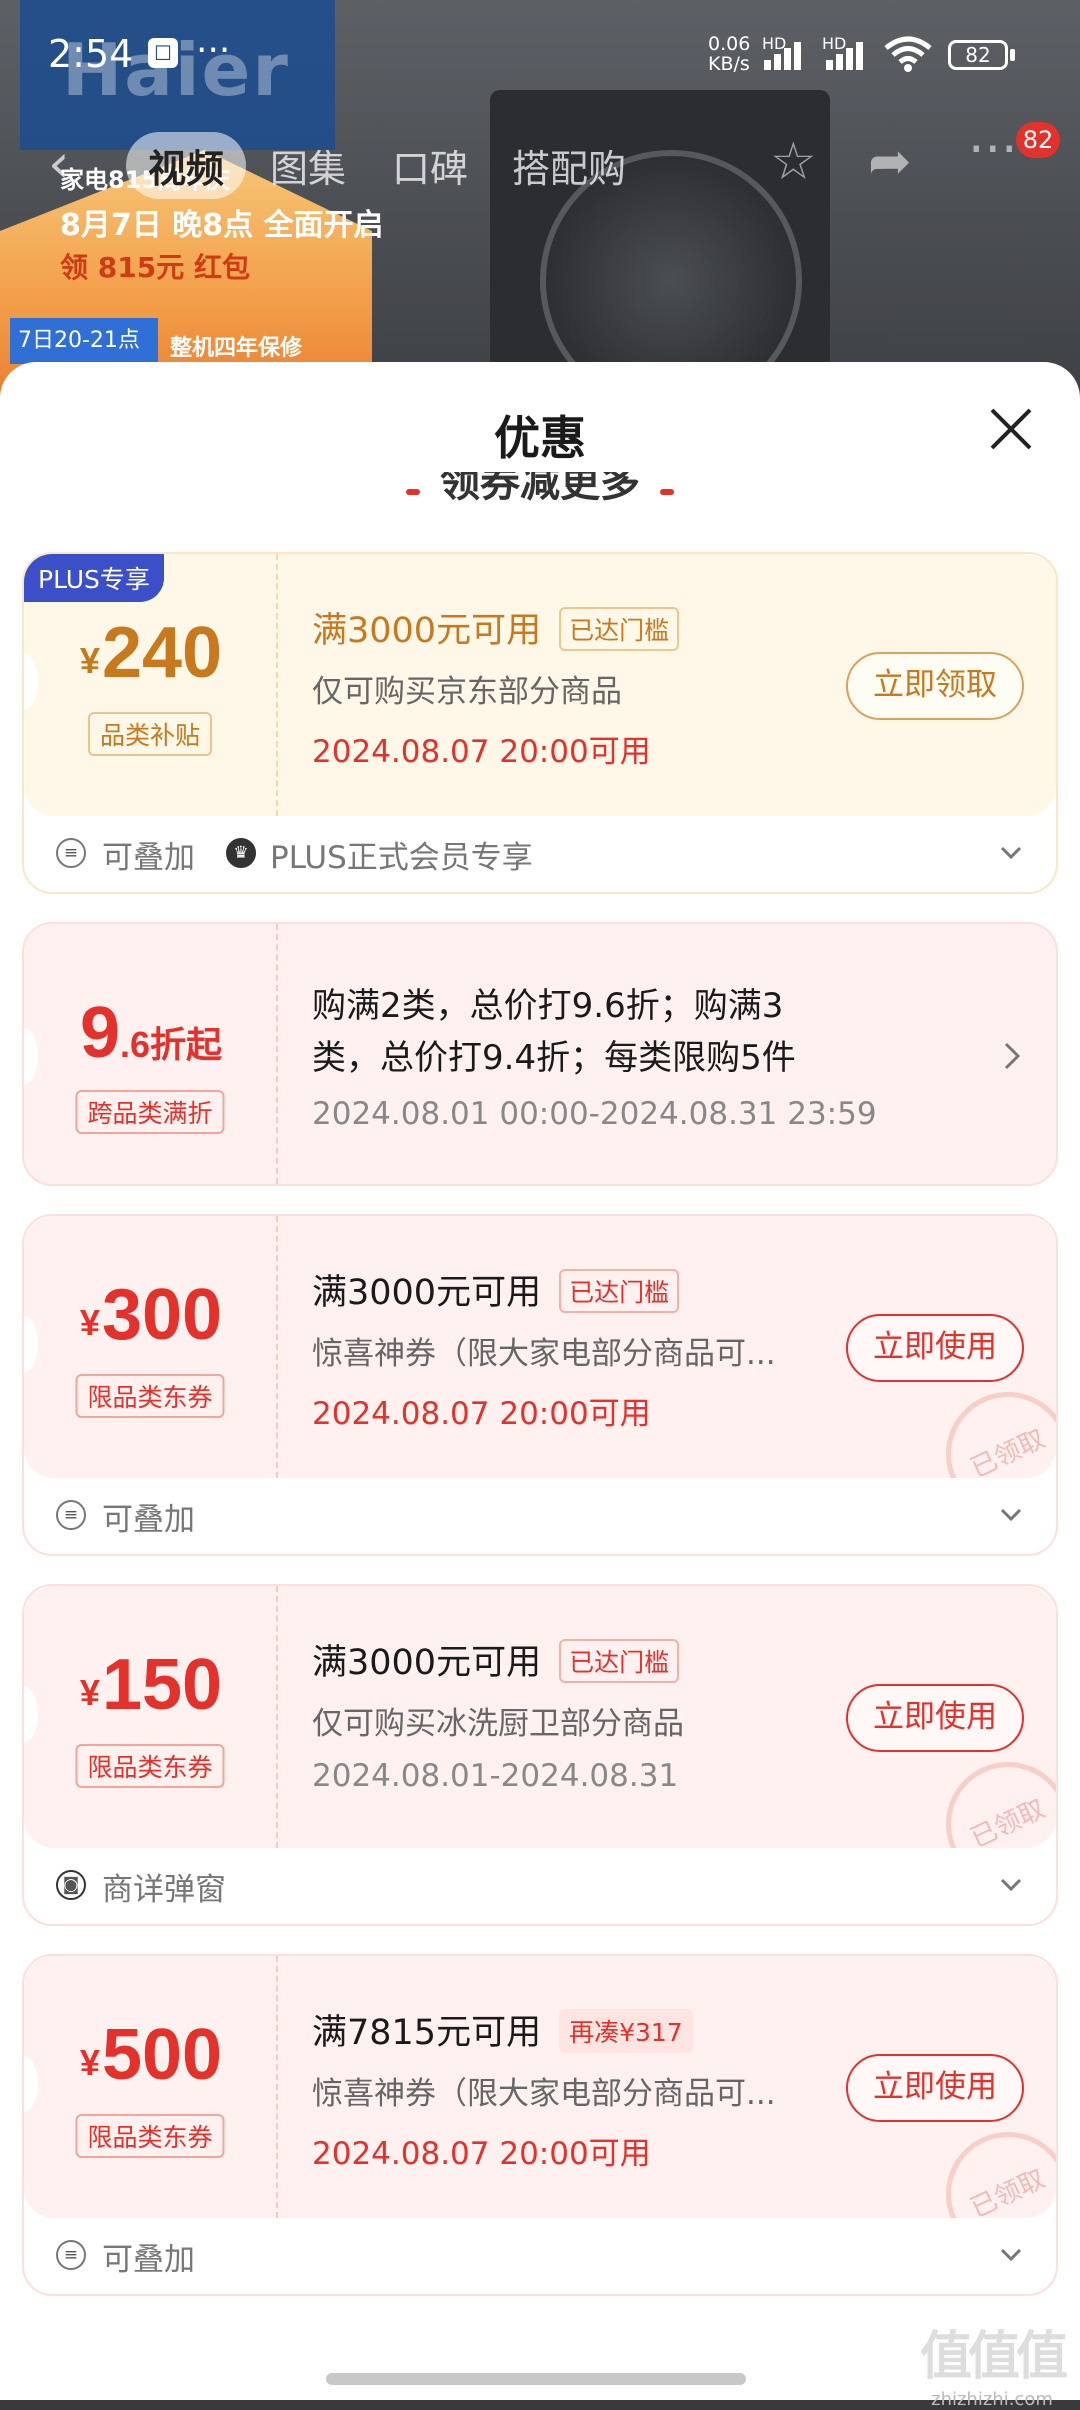  Describe the element at coordinates (540, 55) in the screenshot. I see `status-bar: 2:54 ☐ ··· 0.06 KB/s HD HD 82` at that location.